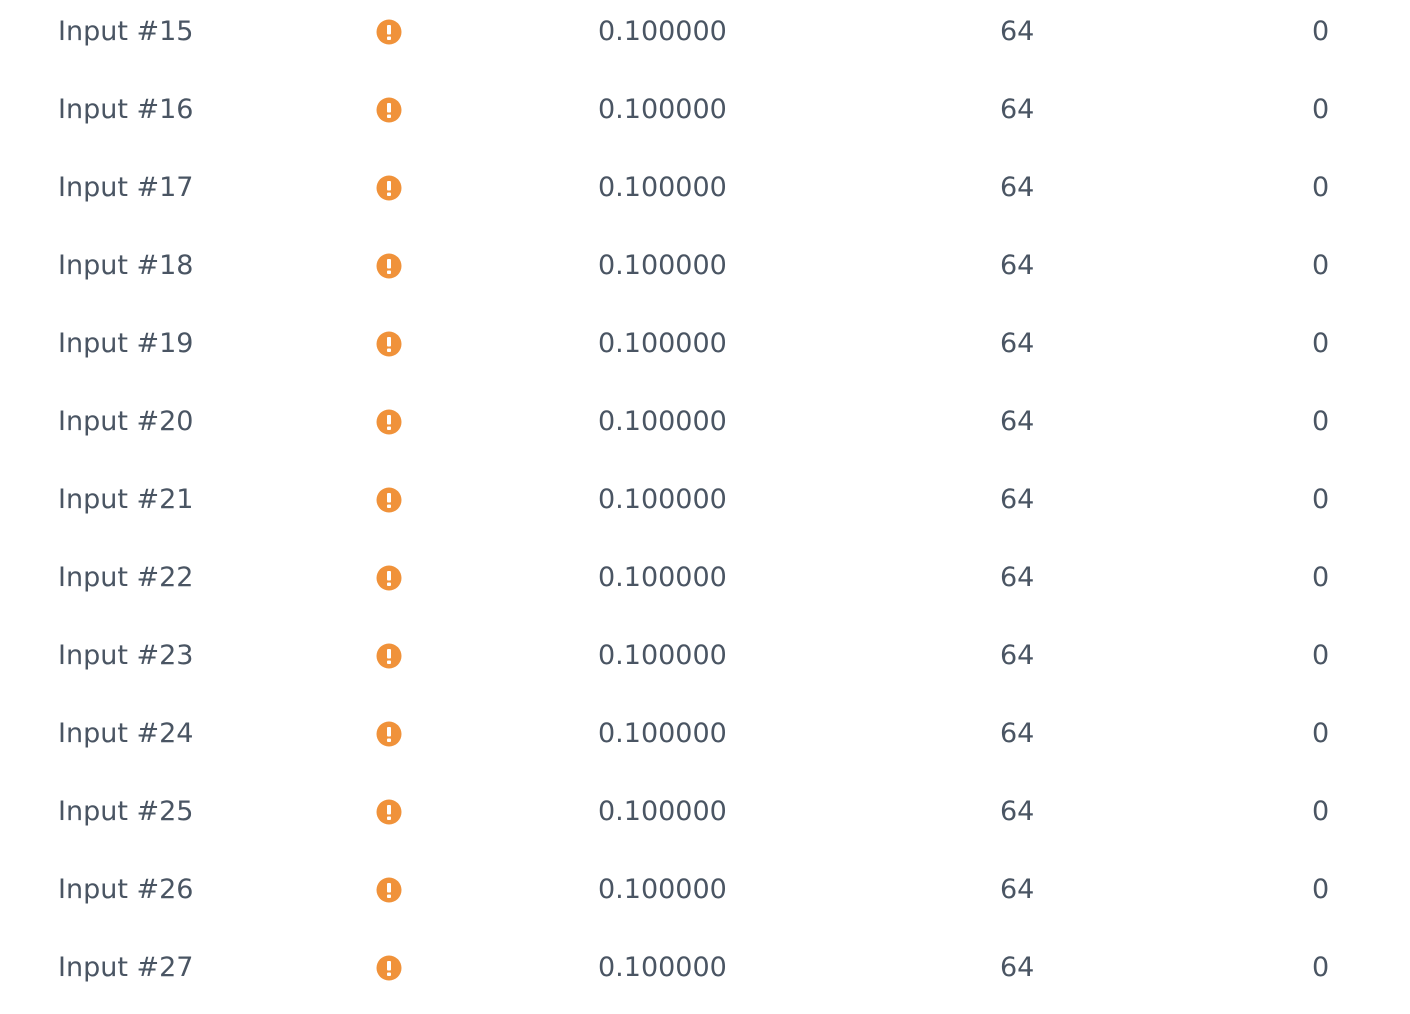  Describe the element at coordinates (126, 343) in the screenshot. I see `input-name: Input #19` at that location.